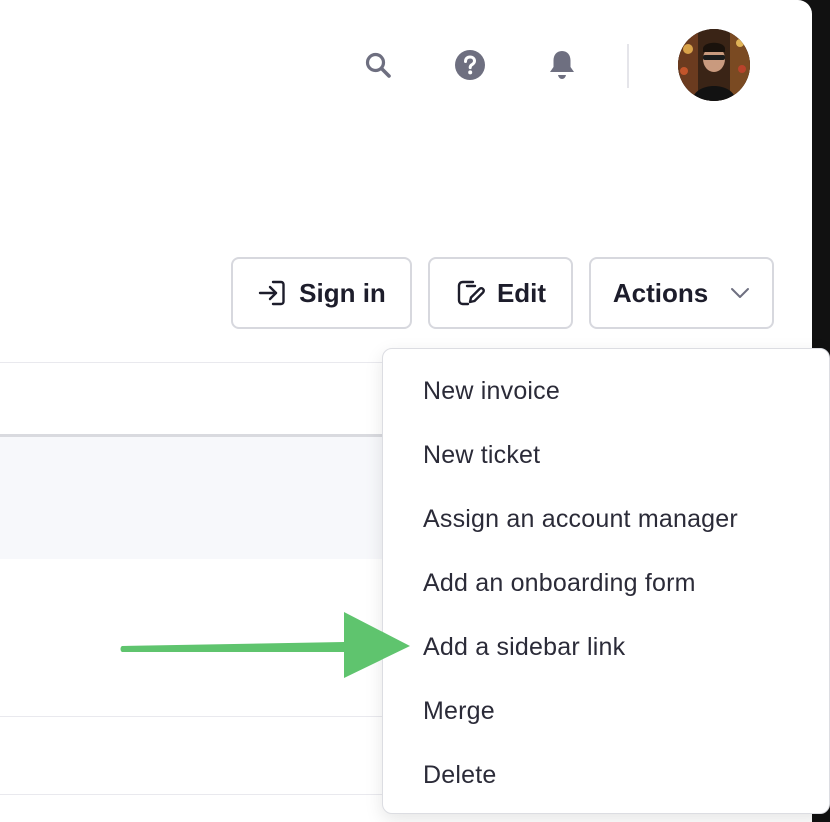 This screenshot has height=822, width=830. I want to click on help-icon, so click(470, 65).